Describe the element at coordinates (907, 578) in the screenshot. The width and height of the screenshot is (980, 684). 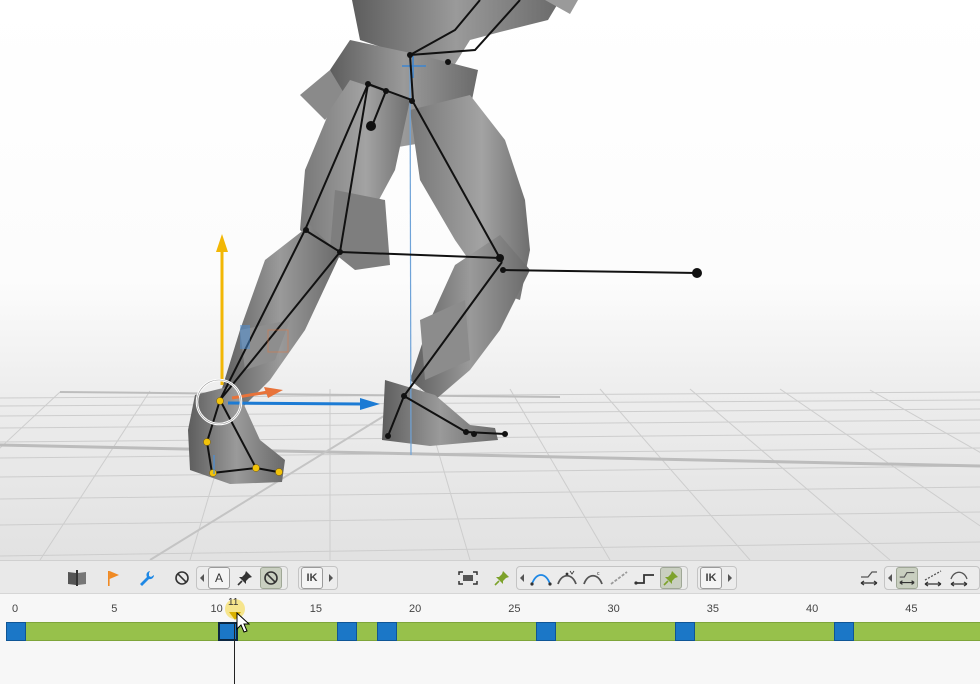
I see `infinity-cycle-icon` at that location.